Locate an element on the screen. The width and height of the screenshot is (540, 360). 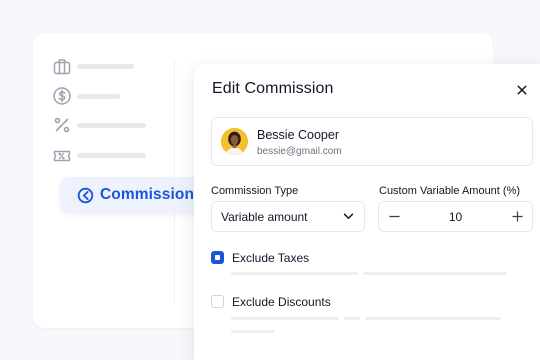
dollar-icon is located at coordinates (62, 96).